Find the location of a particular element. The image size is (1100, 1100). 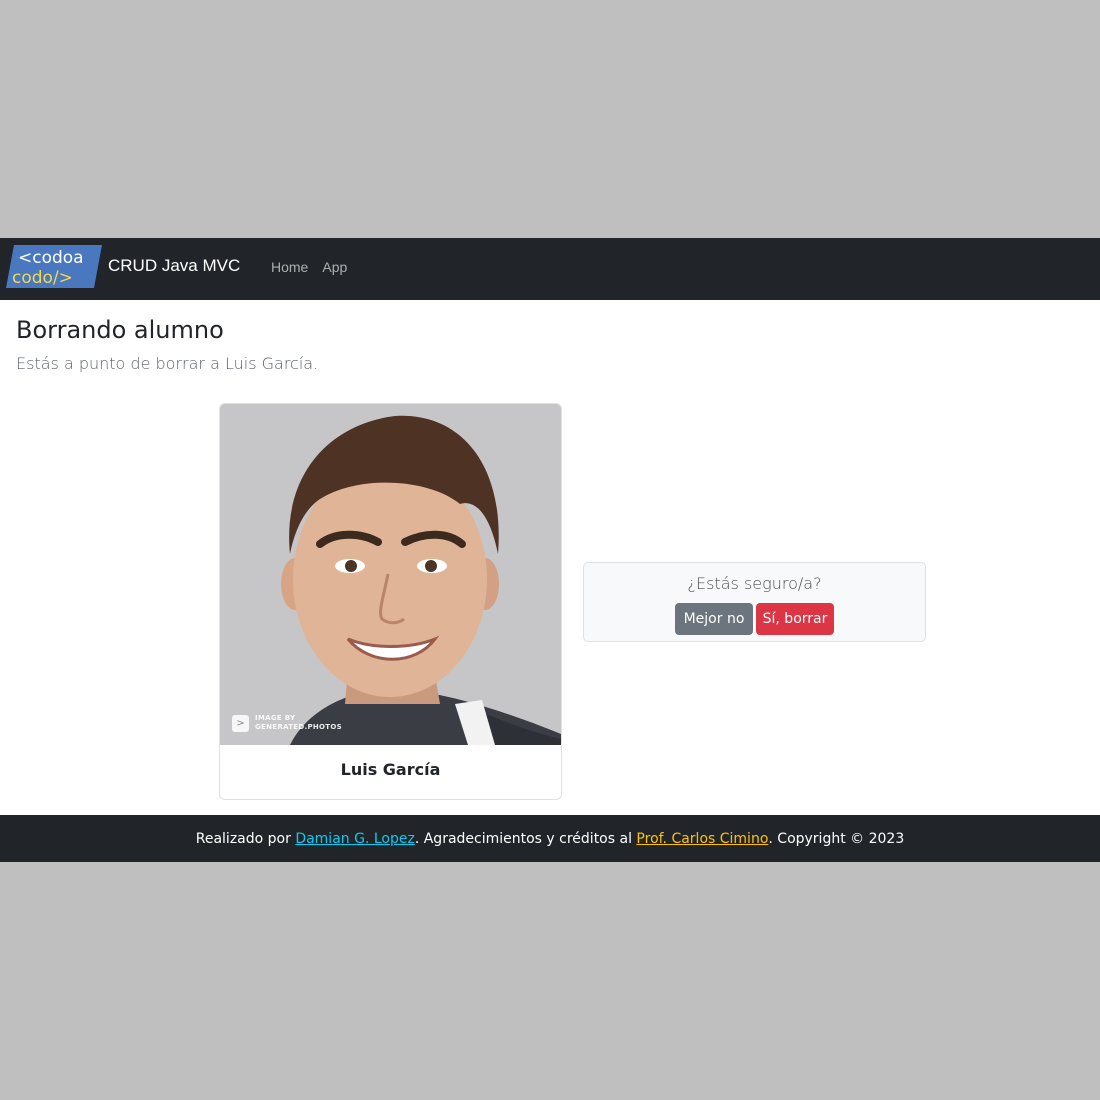

page-lead: Estás a punto de borrar a Luis García. is located at coordinates (167, 363).